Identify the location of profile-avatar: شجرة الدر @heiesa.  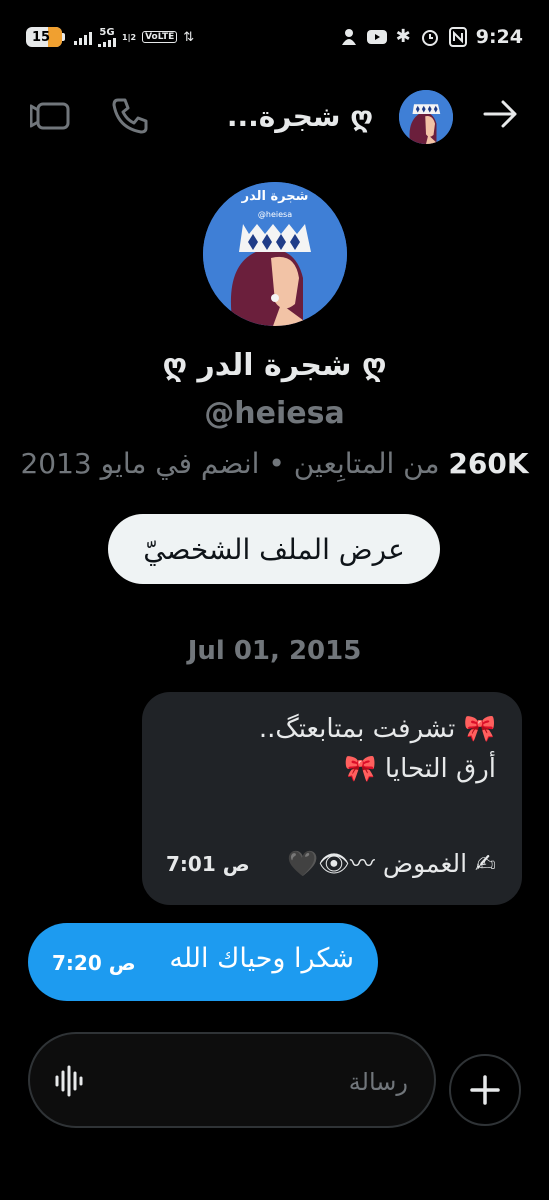
(275, 254).